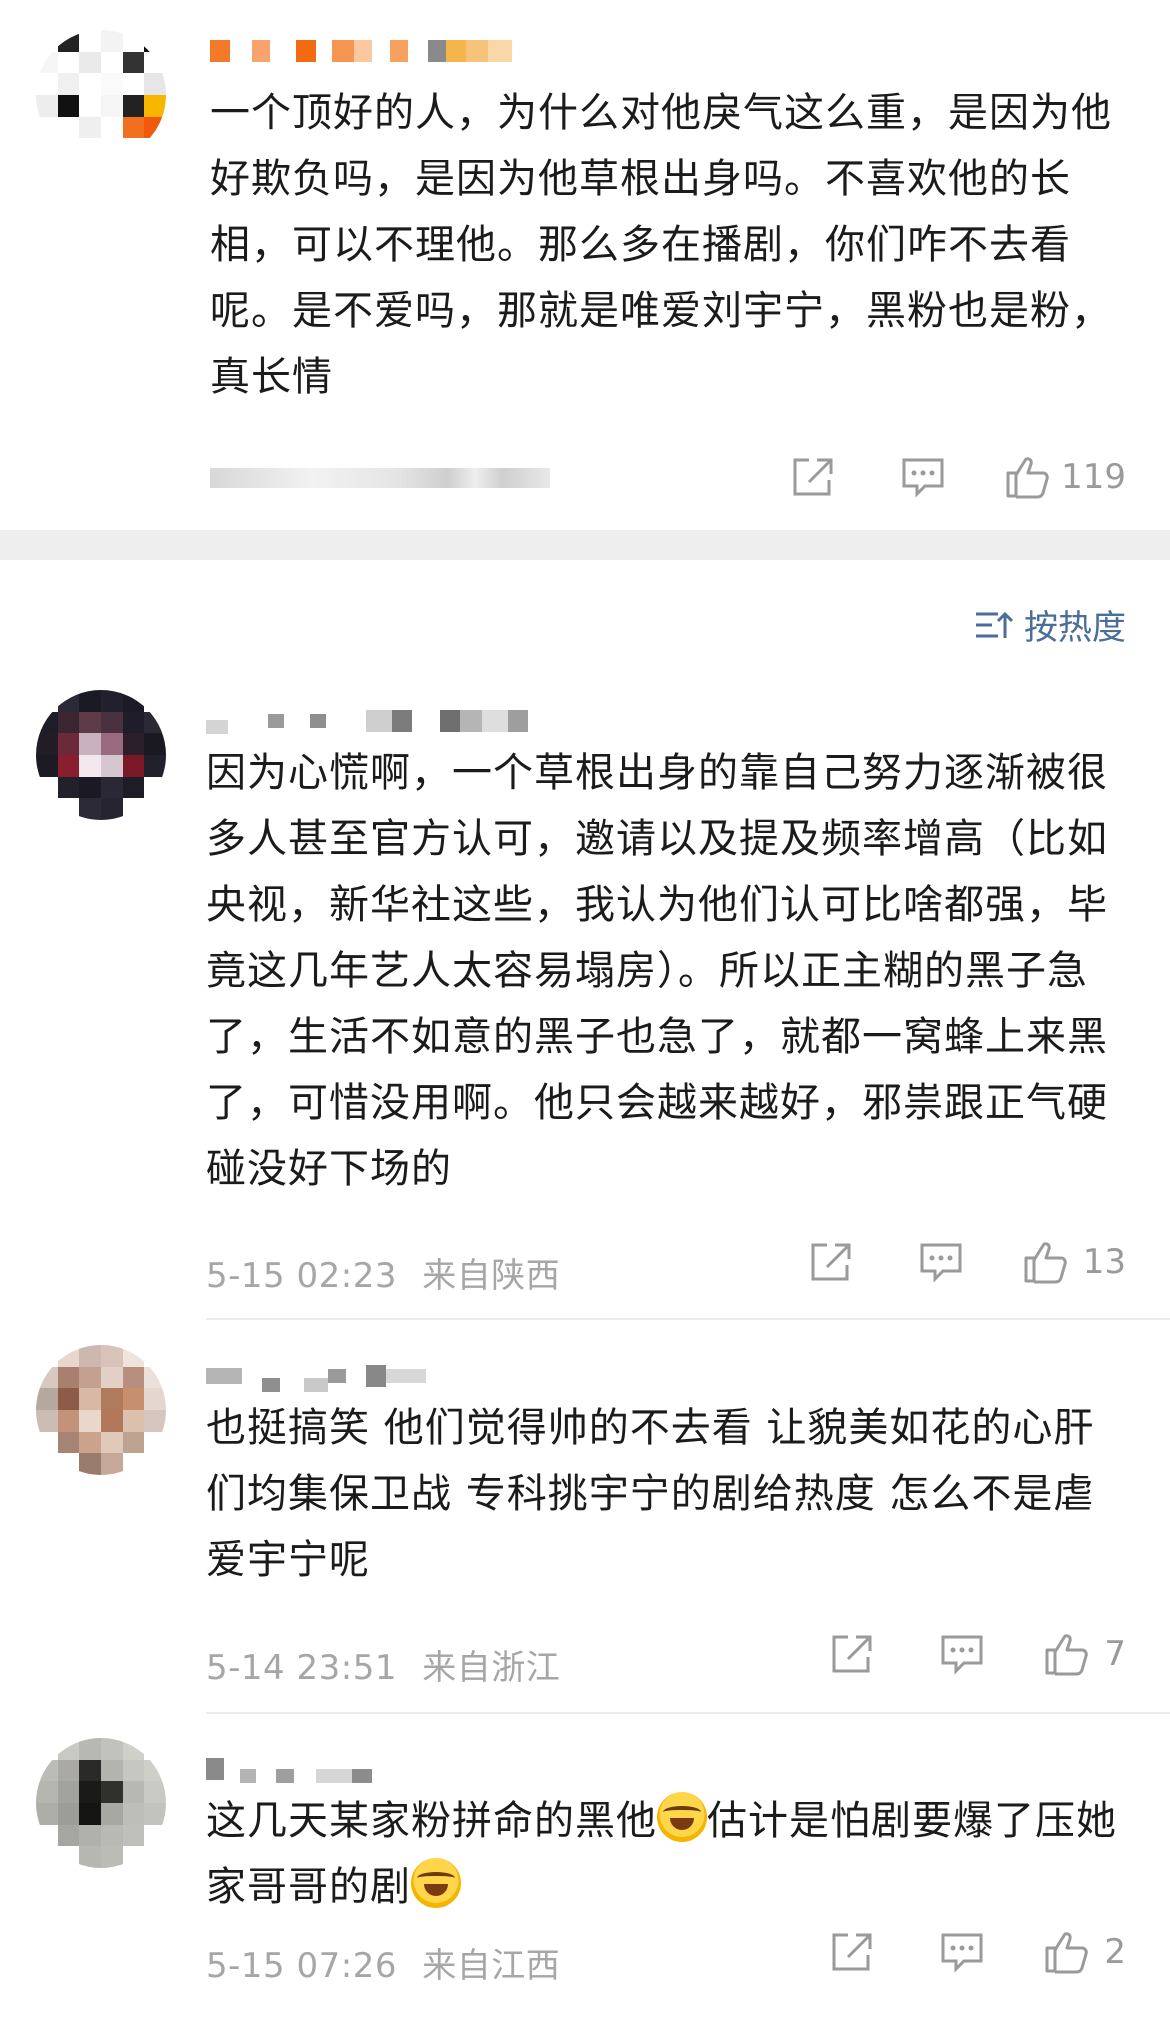  Describe the element at coordinates (491, 1966) in the screenshot. I see `location: 来自江西` at that location.